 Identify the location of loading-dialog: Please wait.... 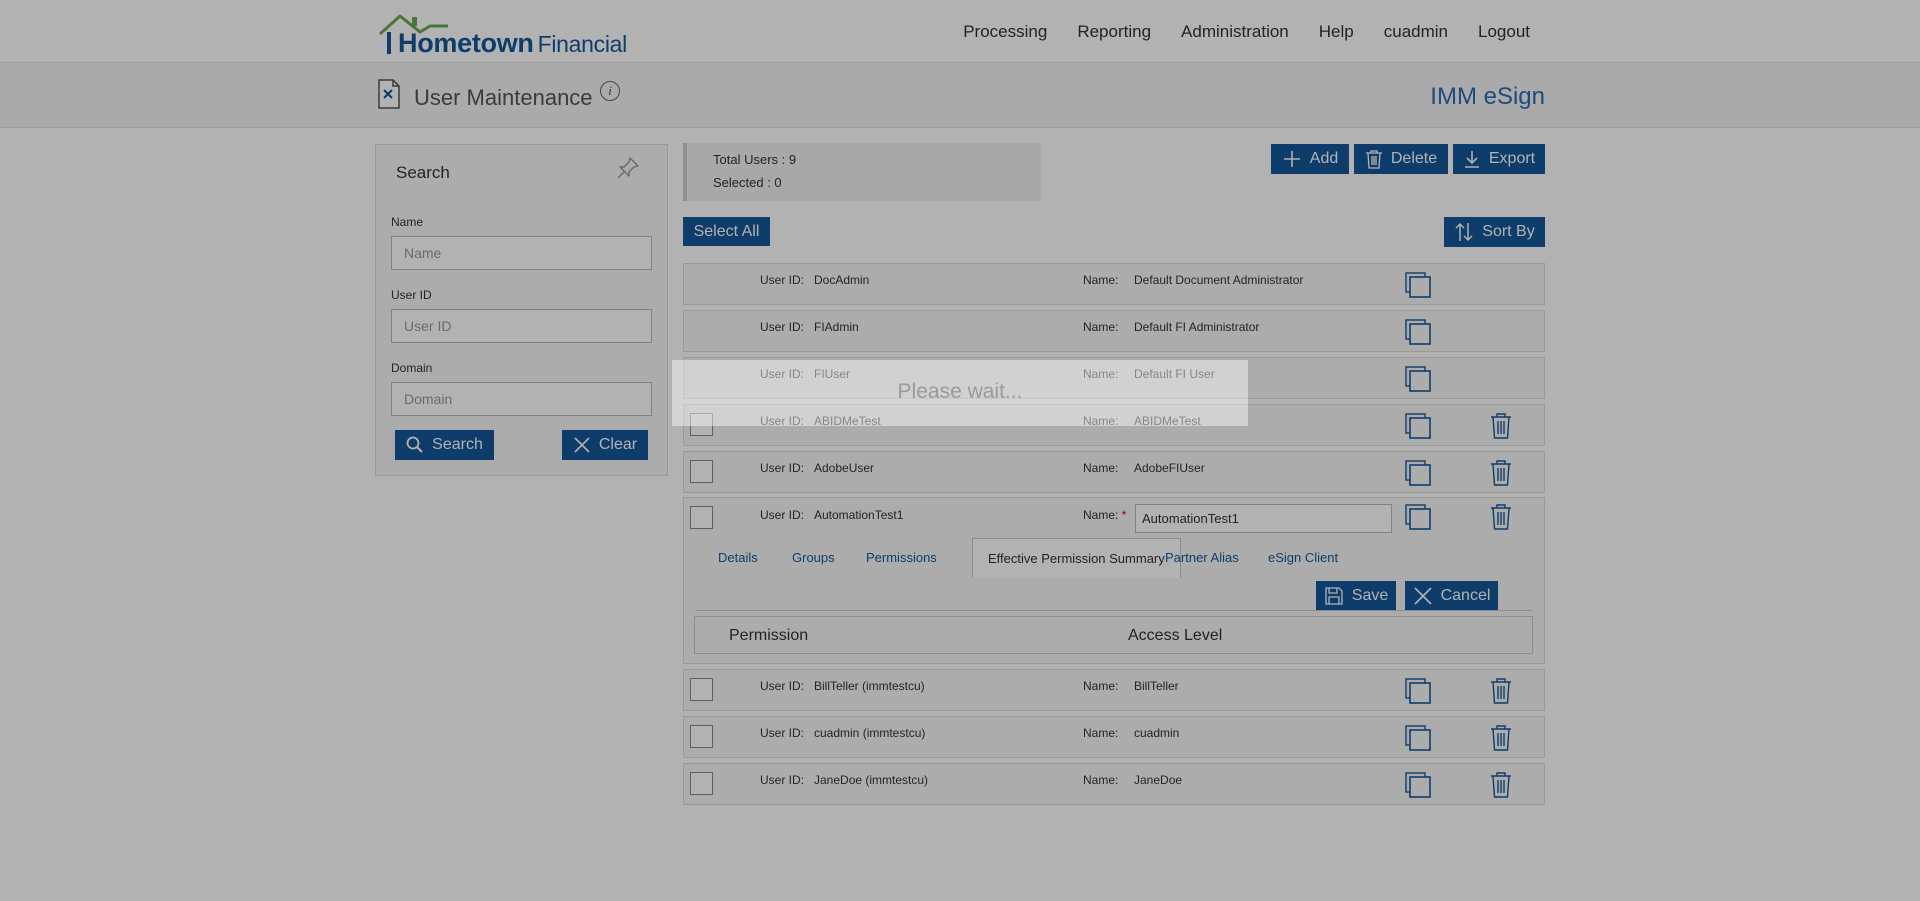
(960, 393).